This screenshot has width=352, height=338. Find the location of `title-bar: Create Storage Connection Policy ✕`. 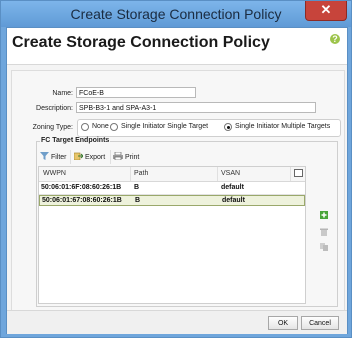

title-bar: Create Storage Connection Policy ✕ is located at coordinates (176, 14).